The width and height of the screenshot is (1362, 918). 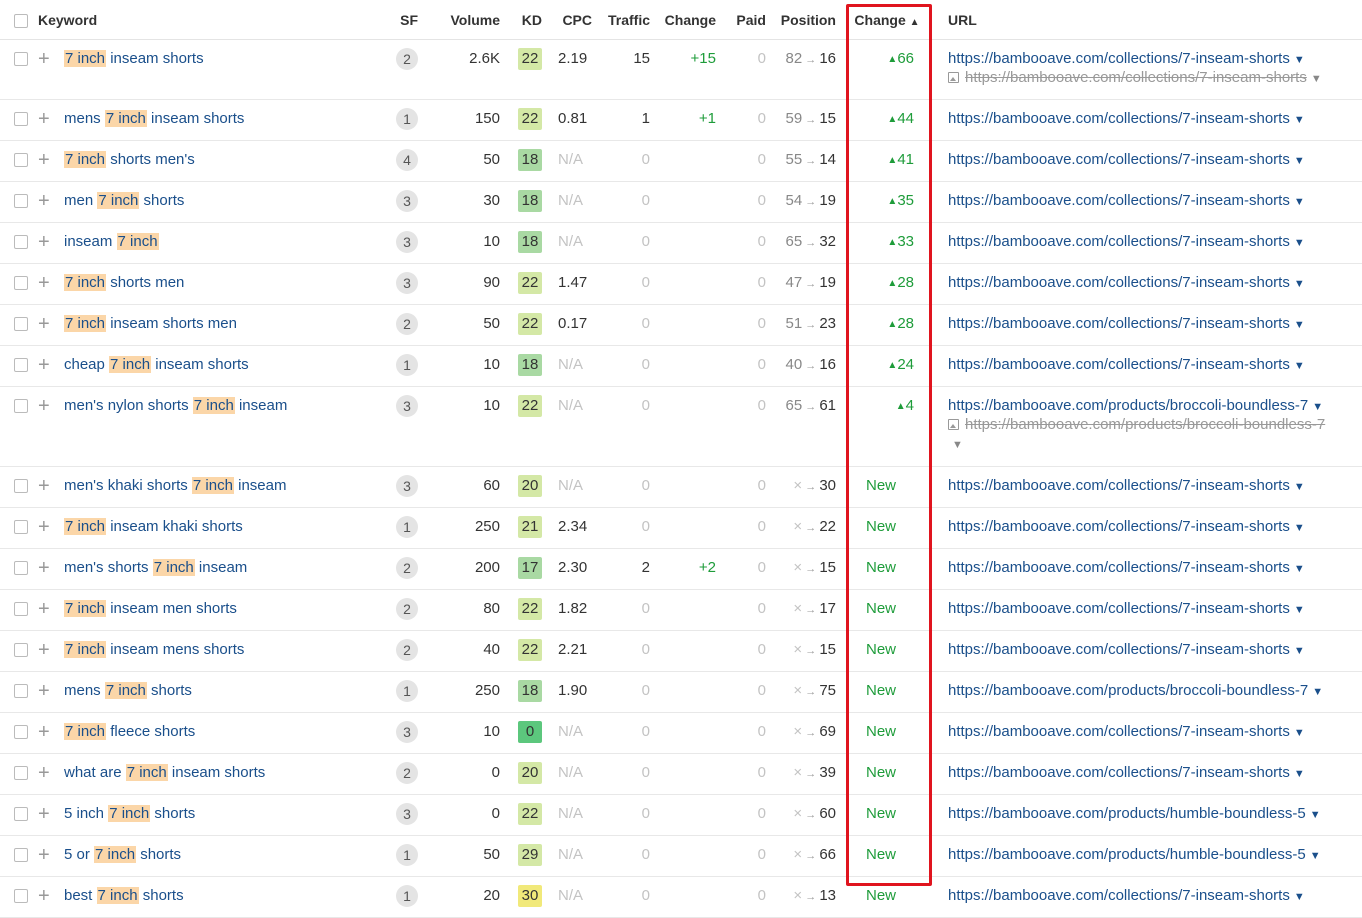 What do you see at coordinates (465, 20) in the screenshot?
I see `header-volume: Volume` at bounding box center [465, 20].